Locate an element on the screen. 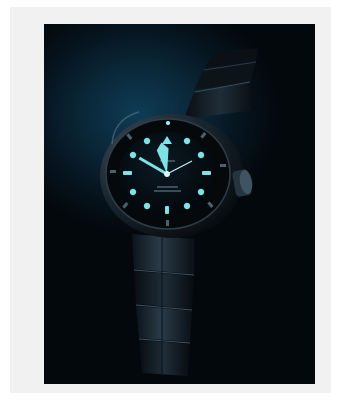  lower-bracelet is located at coordinates (163, 305).